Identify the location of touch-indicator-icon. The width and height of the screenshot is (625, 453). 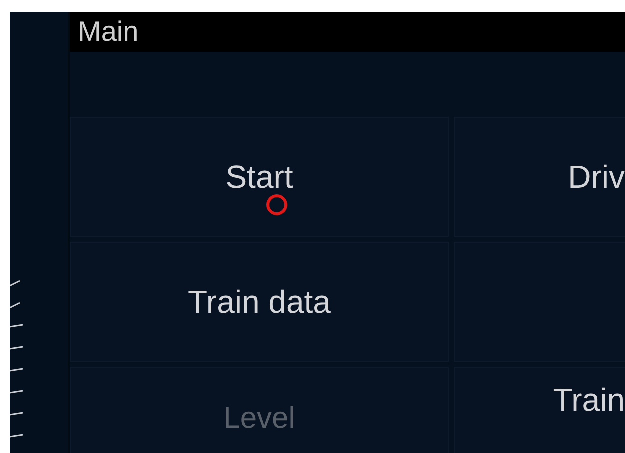
(277, 205).